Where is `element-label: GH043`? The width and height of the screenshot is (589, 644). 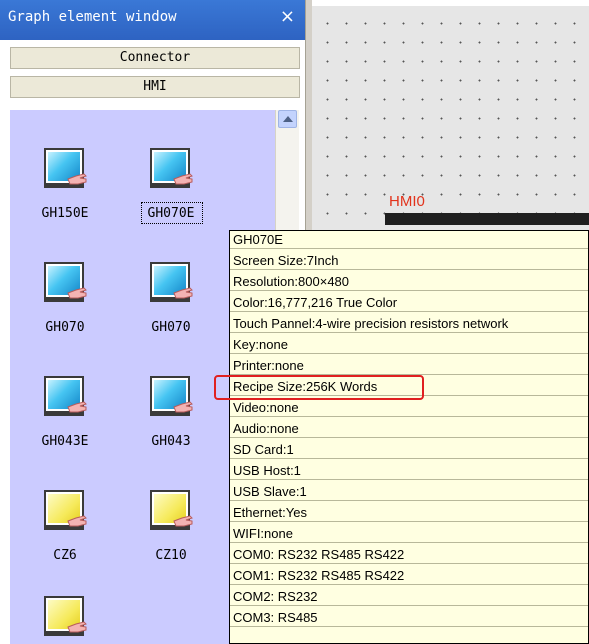 element-label: GH043 is located at coordinates (171, 441).